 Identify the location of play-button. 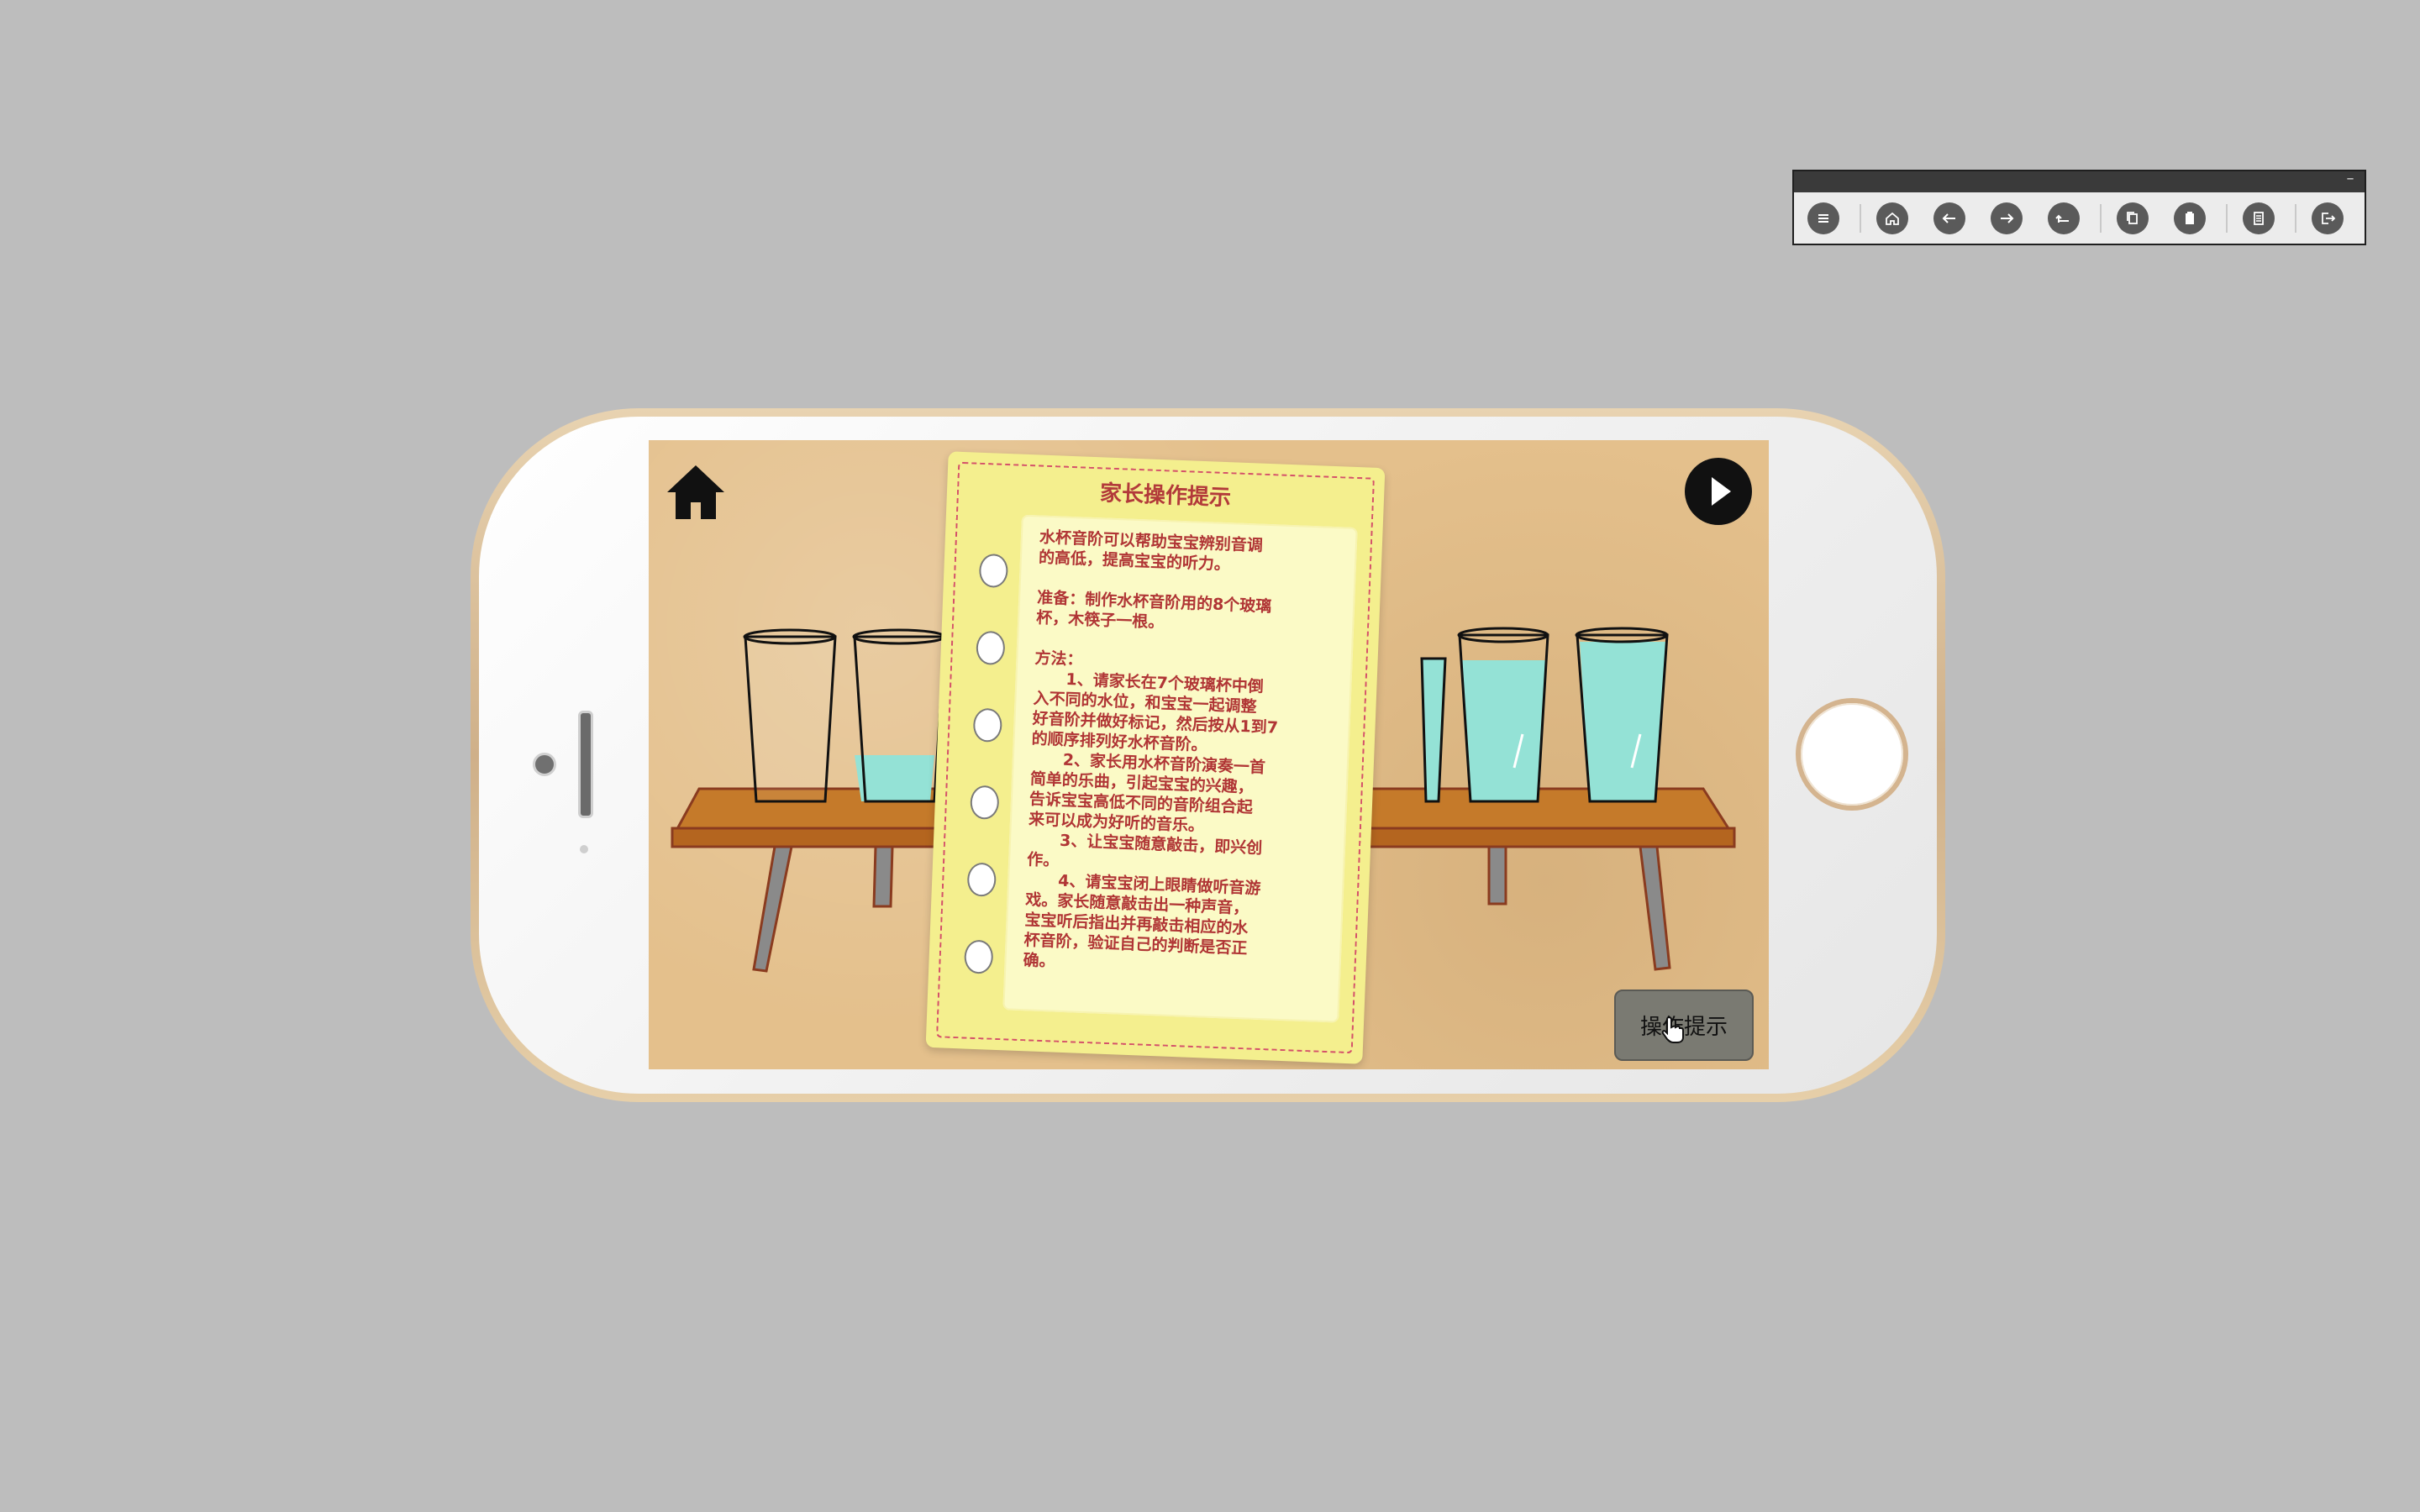
(1718, 491).